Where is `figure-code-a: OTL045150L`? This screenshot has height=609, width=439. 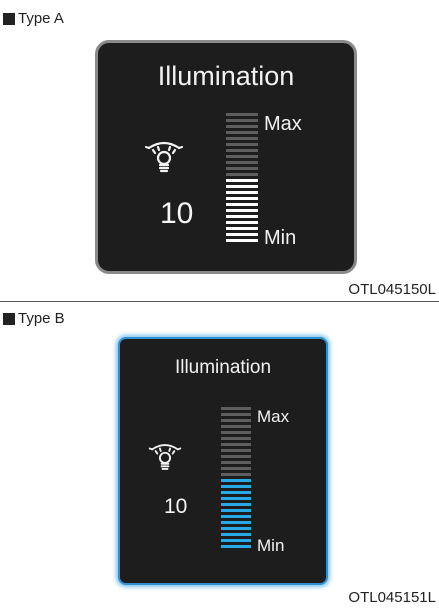
figure-code-a: OTL045150L is located at coordinates (392, 289).